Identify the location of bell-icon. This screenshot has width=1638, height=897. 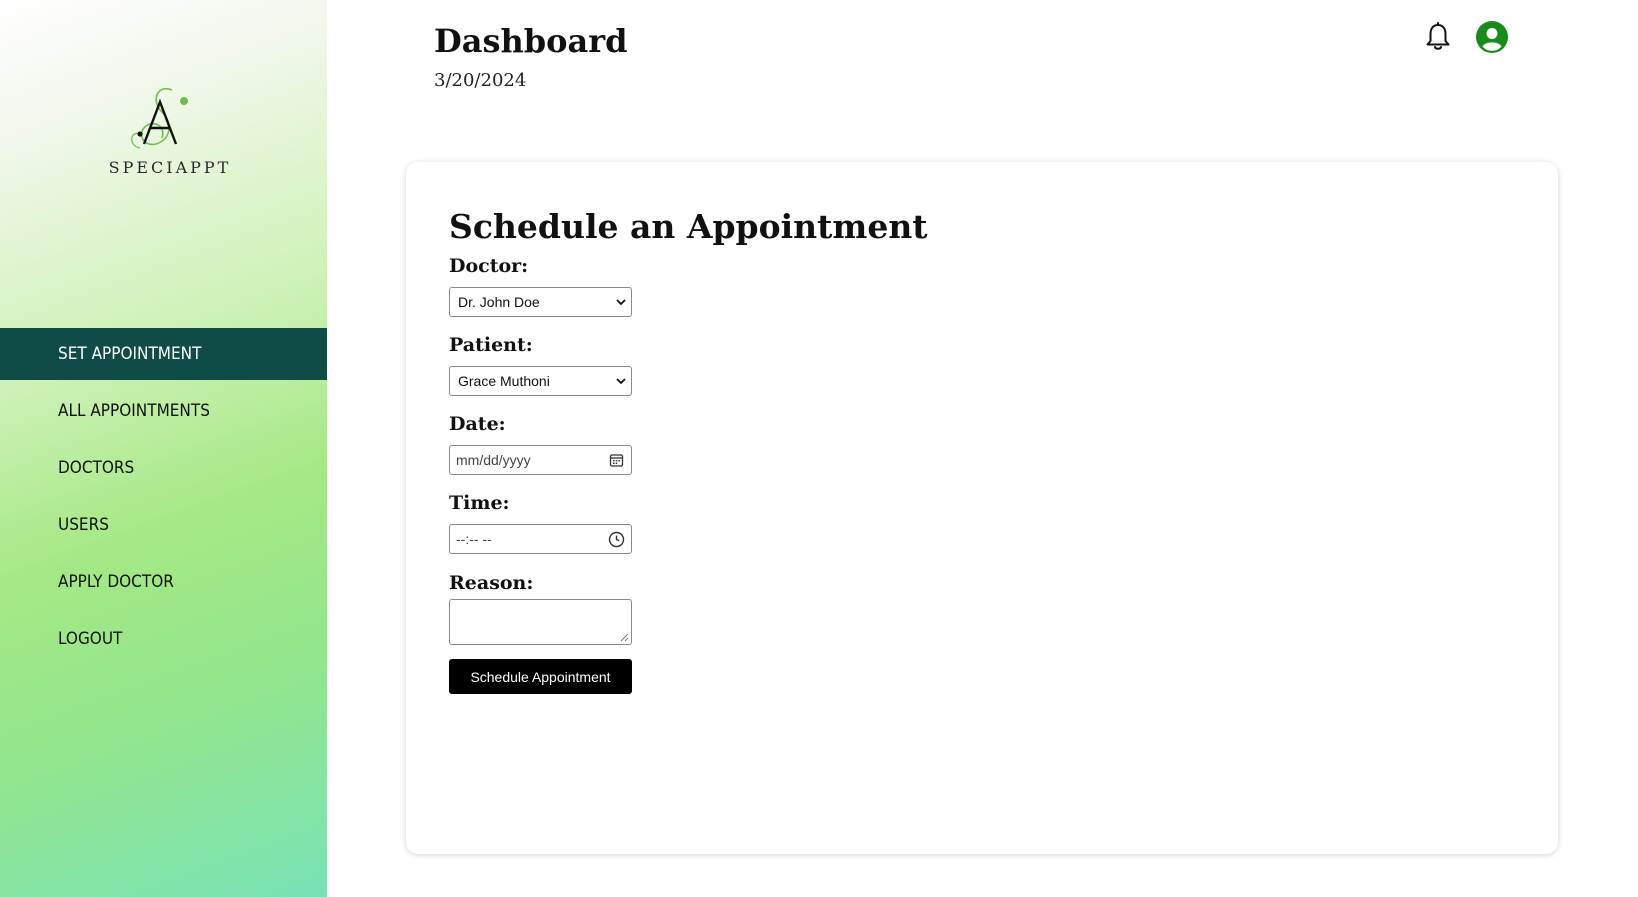
(1438, 37).